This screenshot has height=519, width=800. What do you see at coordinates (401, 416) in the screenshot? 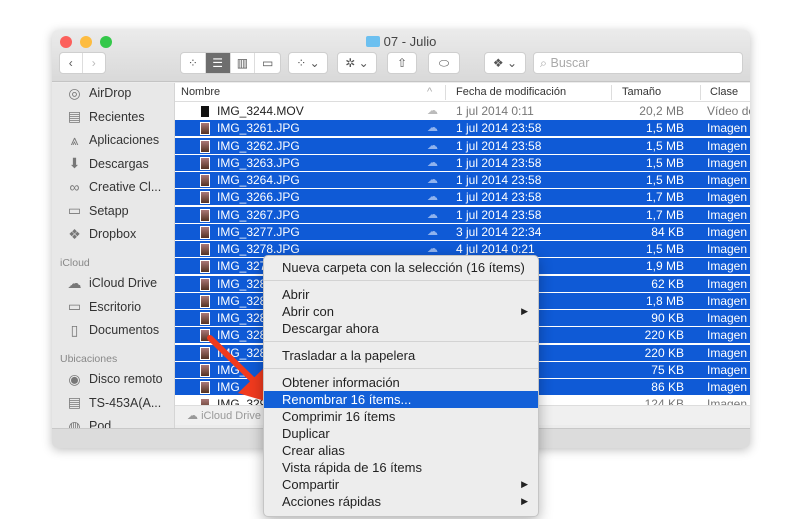
I see `menu-item: Comprimir 16 ítems` at bounding box center [401, 416].